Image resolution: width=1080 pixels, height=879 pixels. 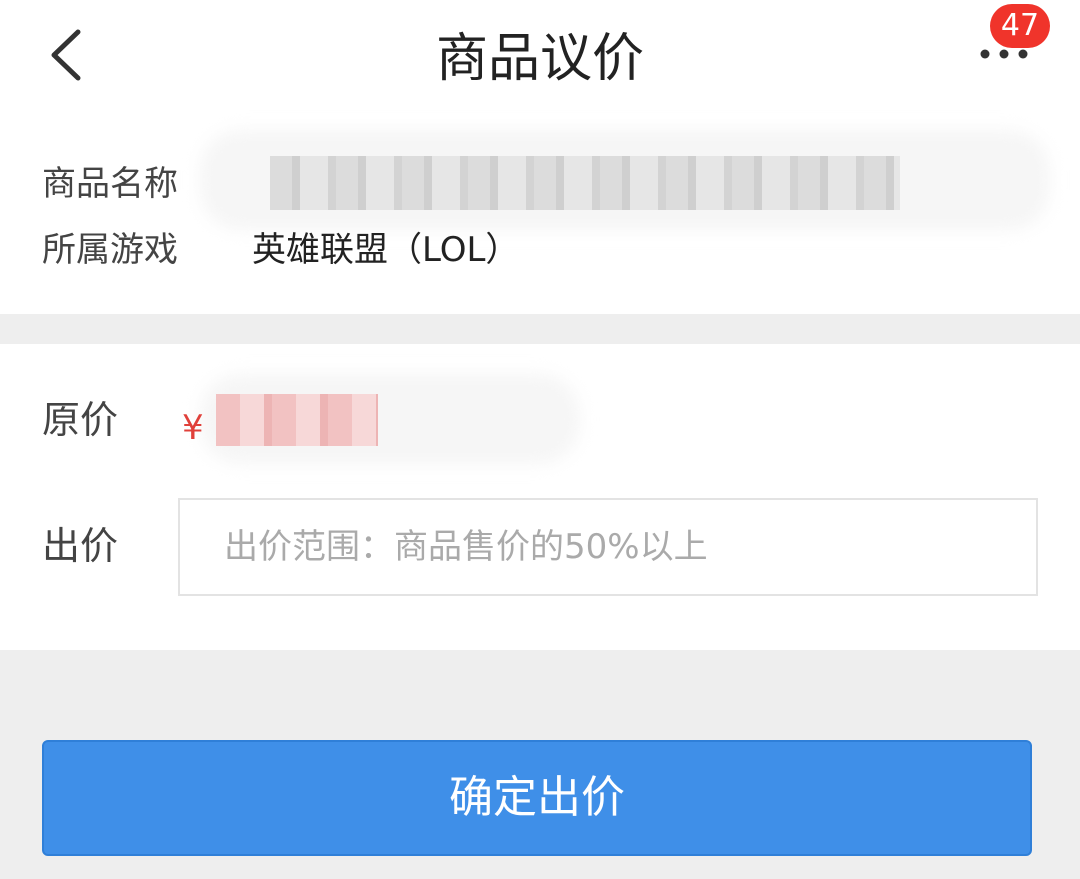 What do you see at coordinates (297, 420) in the screenshot?
I see `redacted-original-price` at bounding box center [297, 420].